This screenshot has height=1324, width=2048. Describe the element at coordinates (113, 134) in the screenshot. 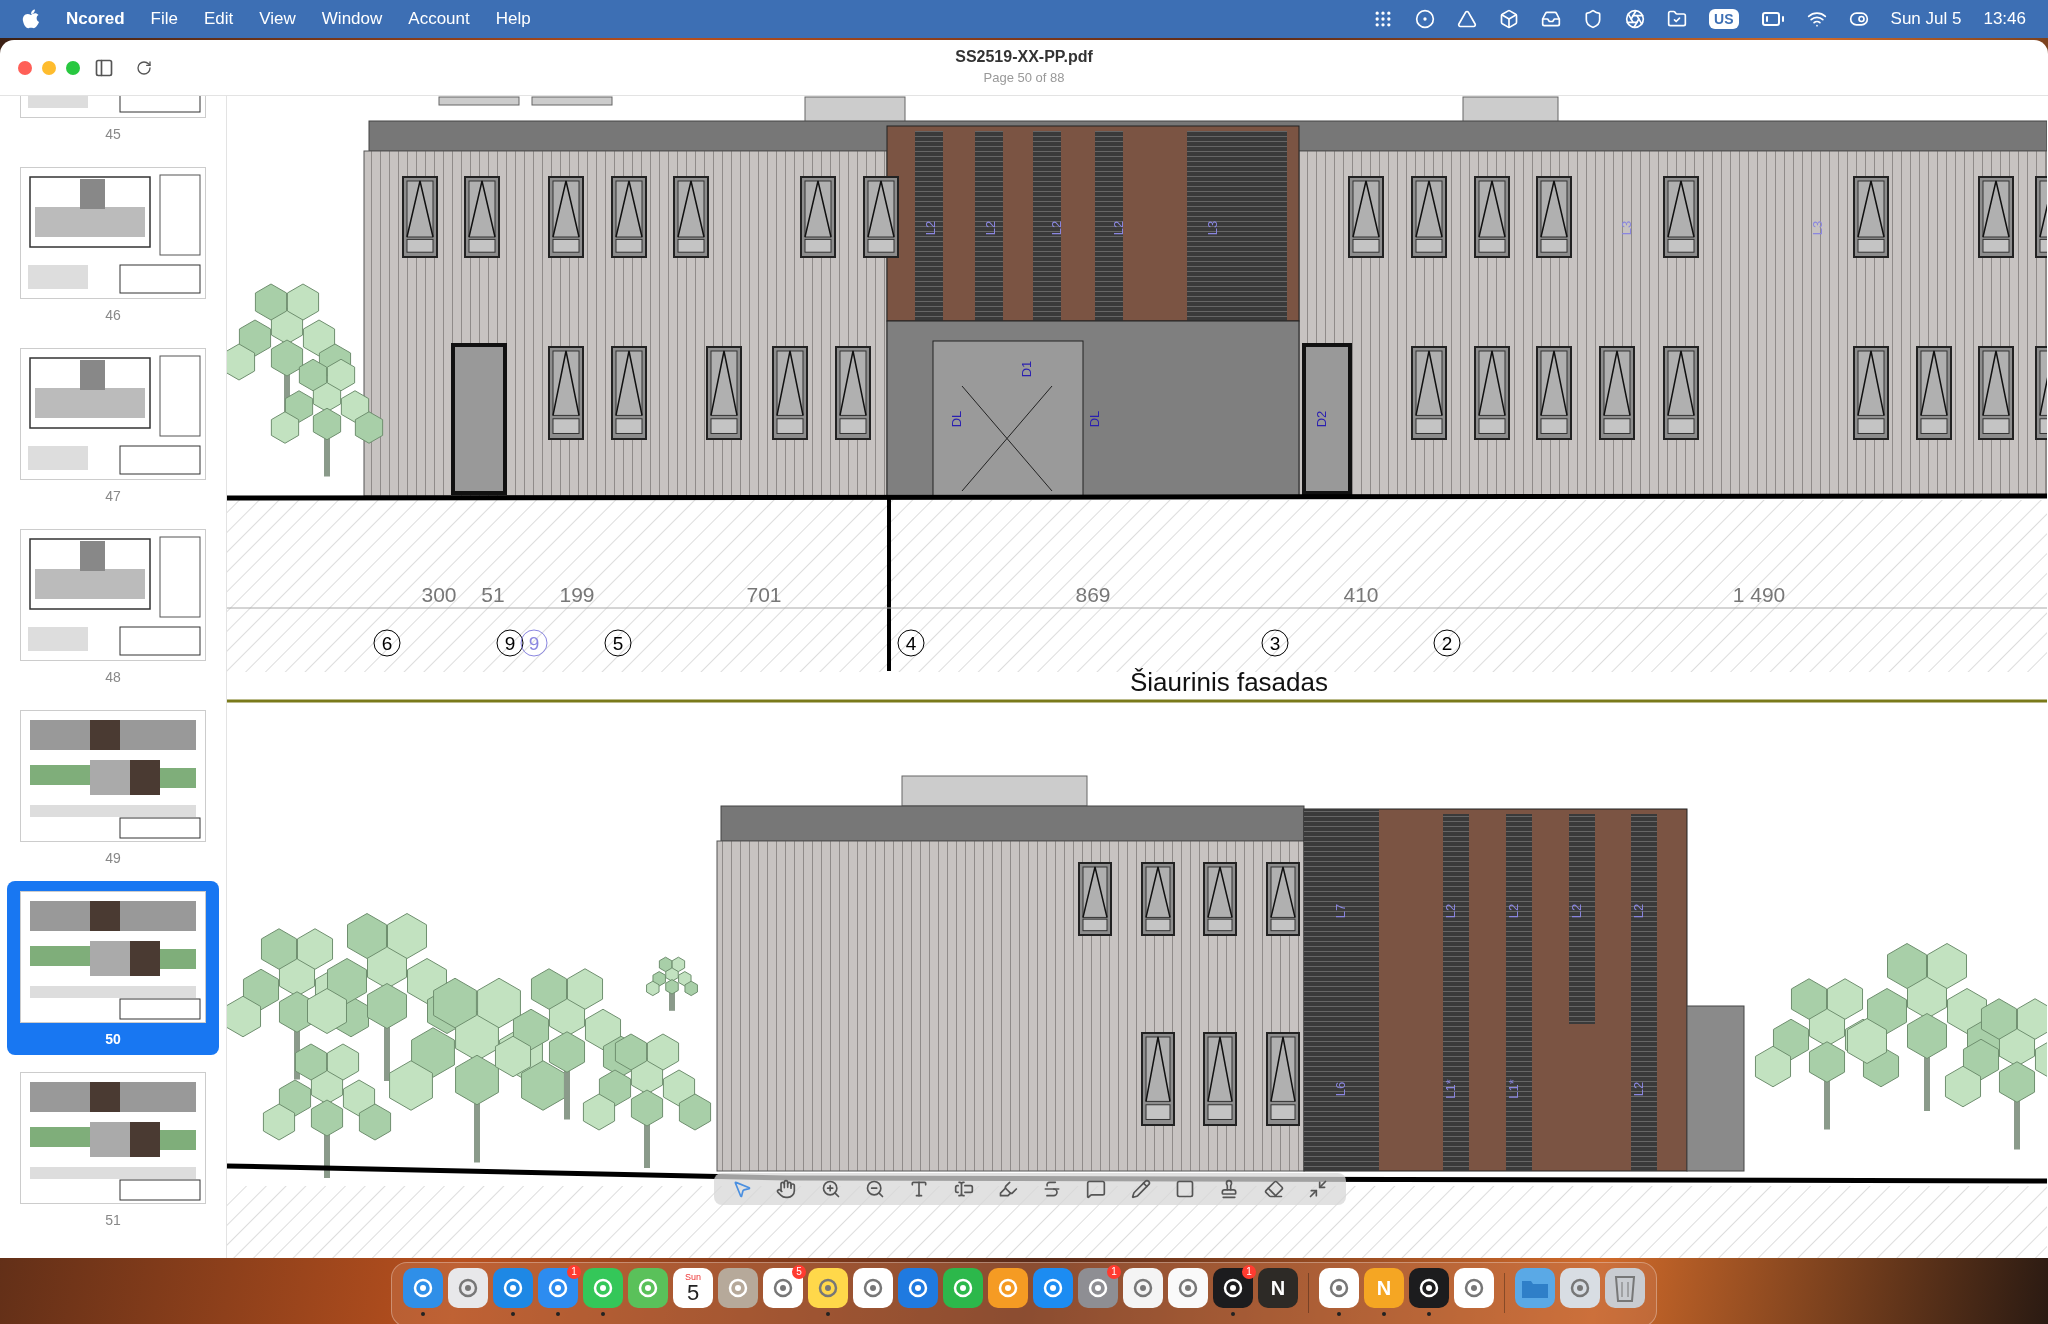

I see `page-number: 45` at that location.